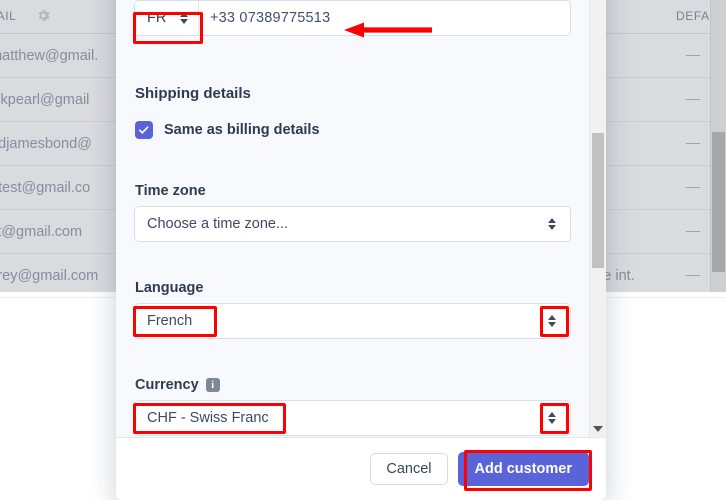  I want to click on same-as-billing-label: Same as billing details, so click(242, 130).